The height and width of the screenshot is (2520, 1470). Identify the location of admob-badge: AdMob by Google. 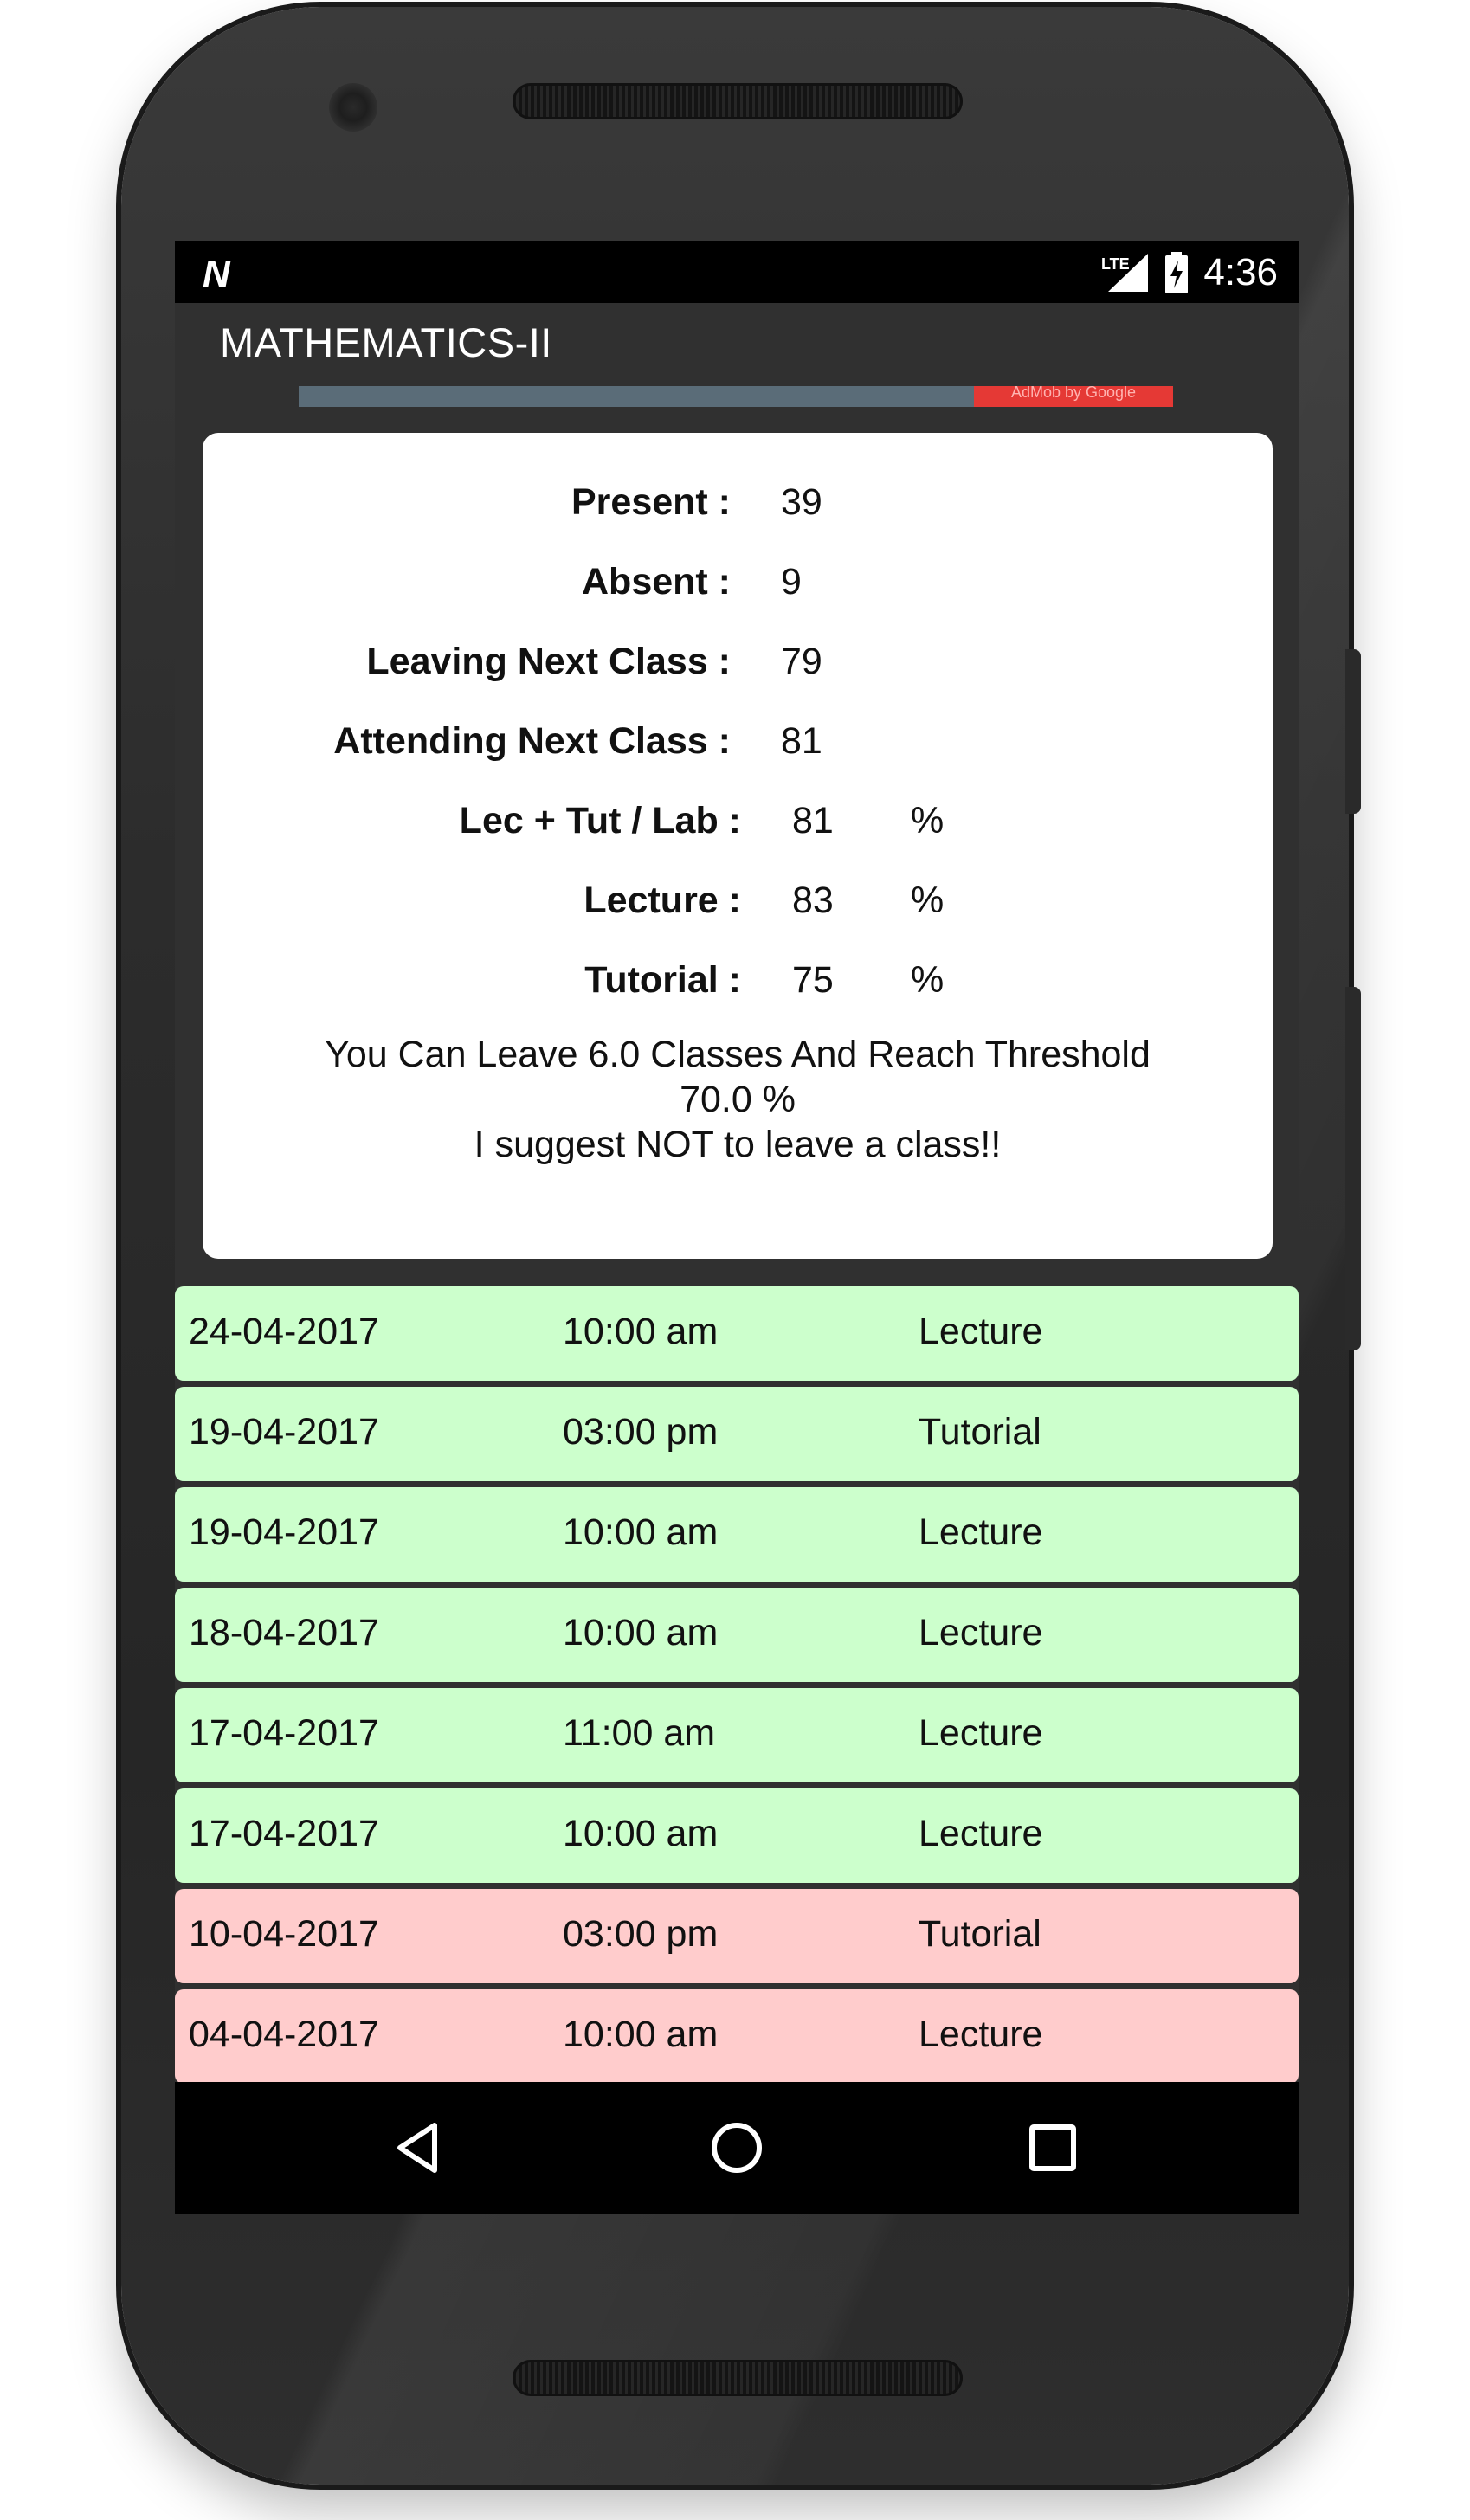
(1074, 396).